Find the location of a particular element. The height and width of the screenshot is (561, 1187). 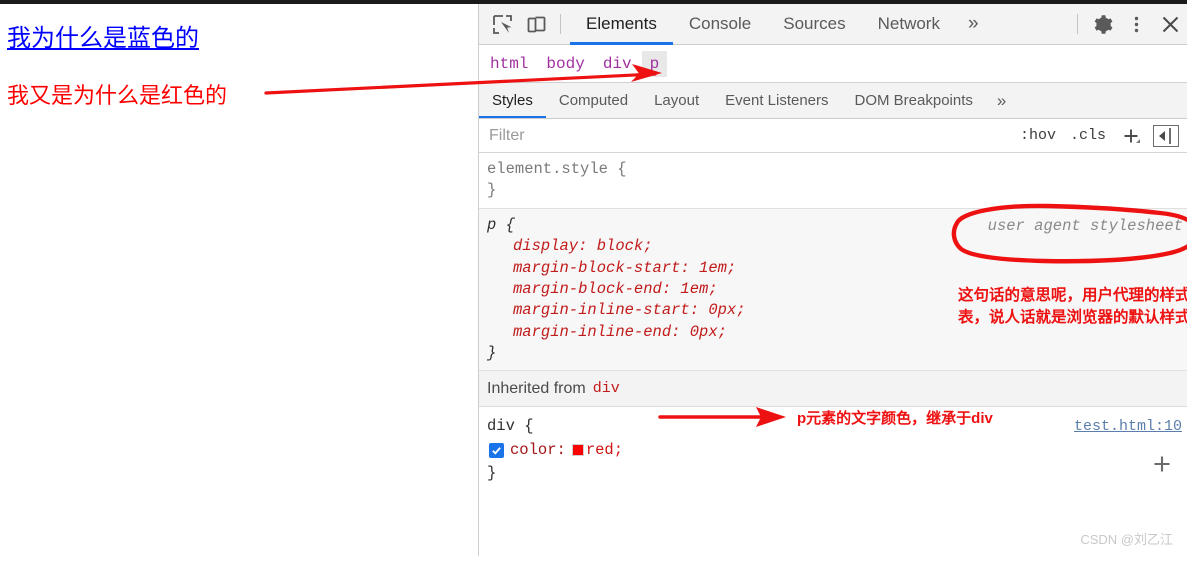

tab-layout: Layout is located at coordinates (676, 100).